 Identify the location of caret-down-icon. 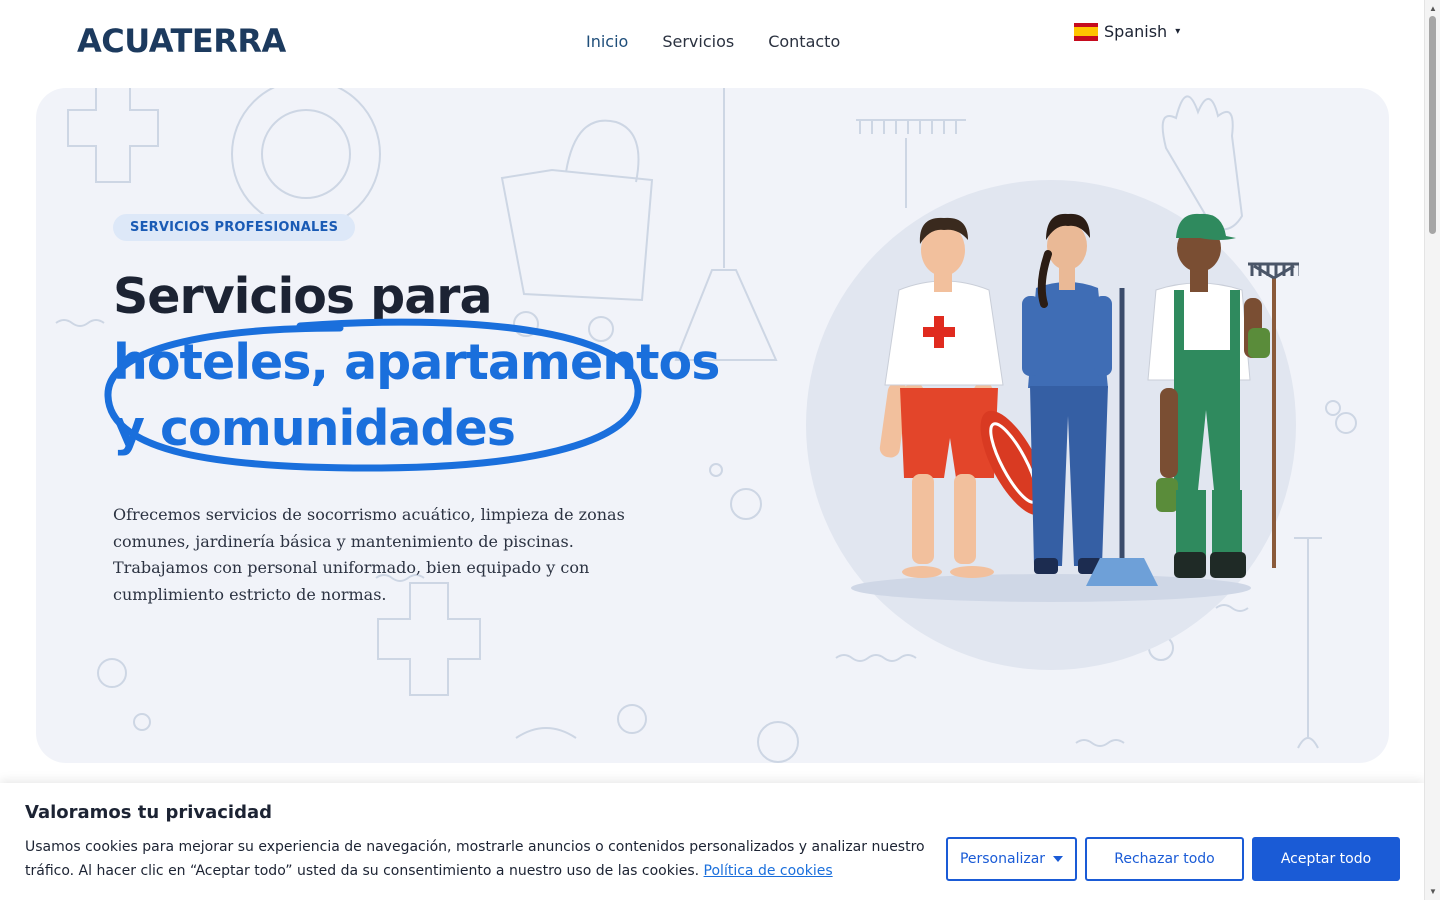
(1058, 859).